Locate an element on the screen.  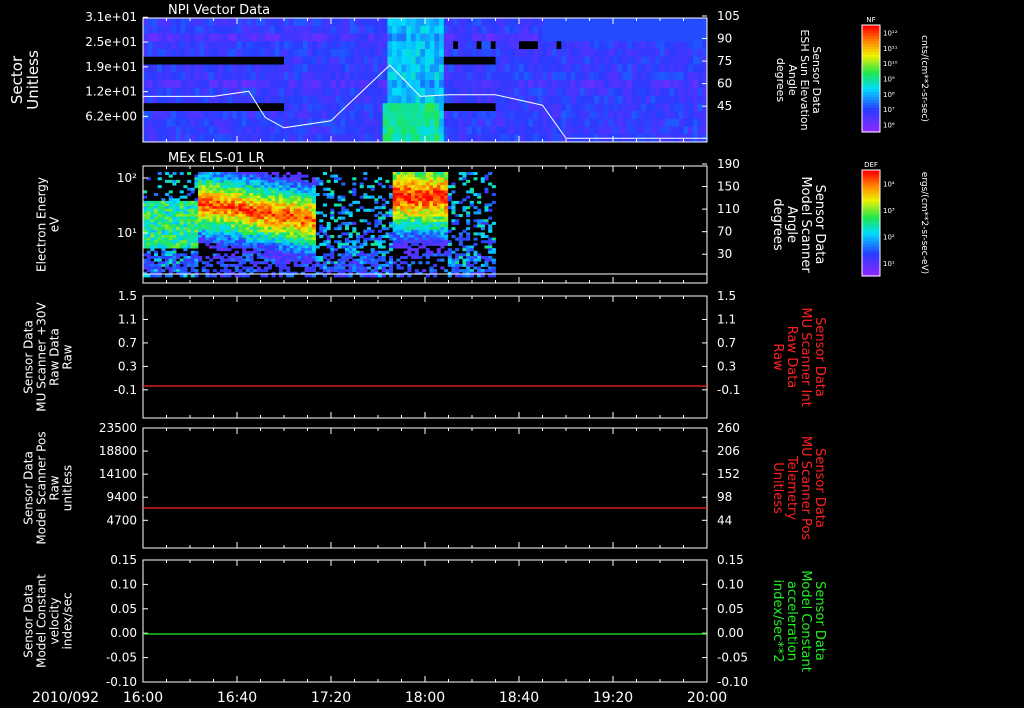
right-tick-label: 1.5 is located at coordinates (726, 296).